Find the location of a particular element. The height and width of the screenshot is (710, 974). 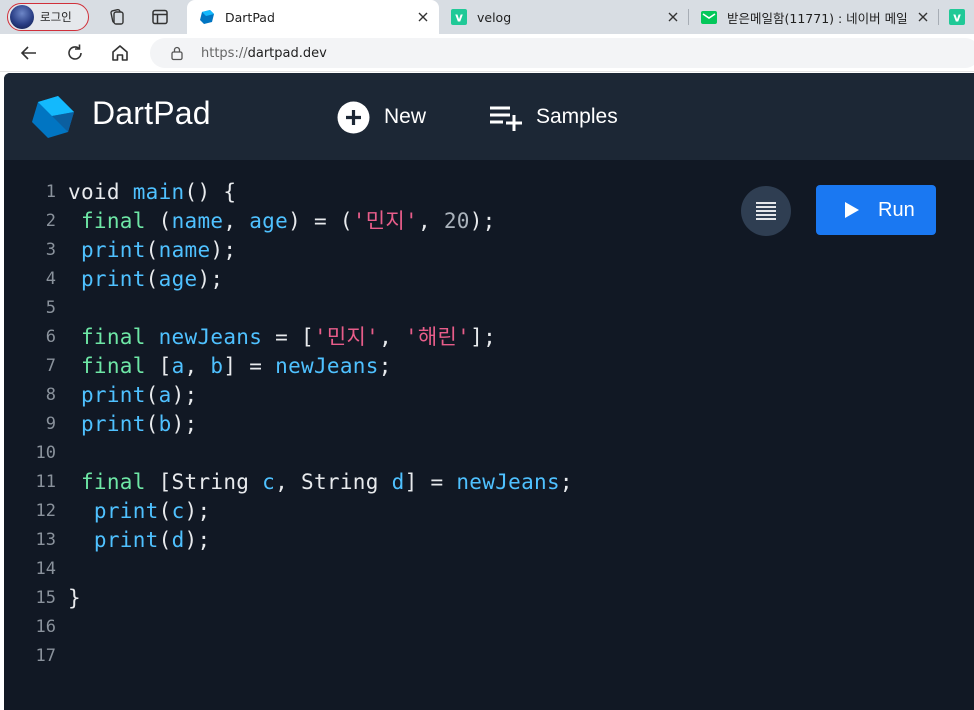

home-icon is located at coordinates (120, 53).